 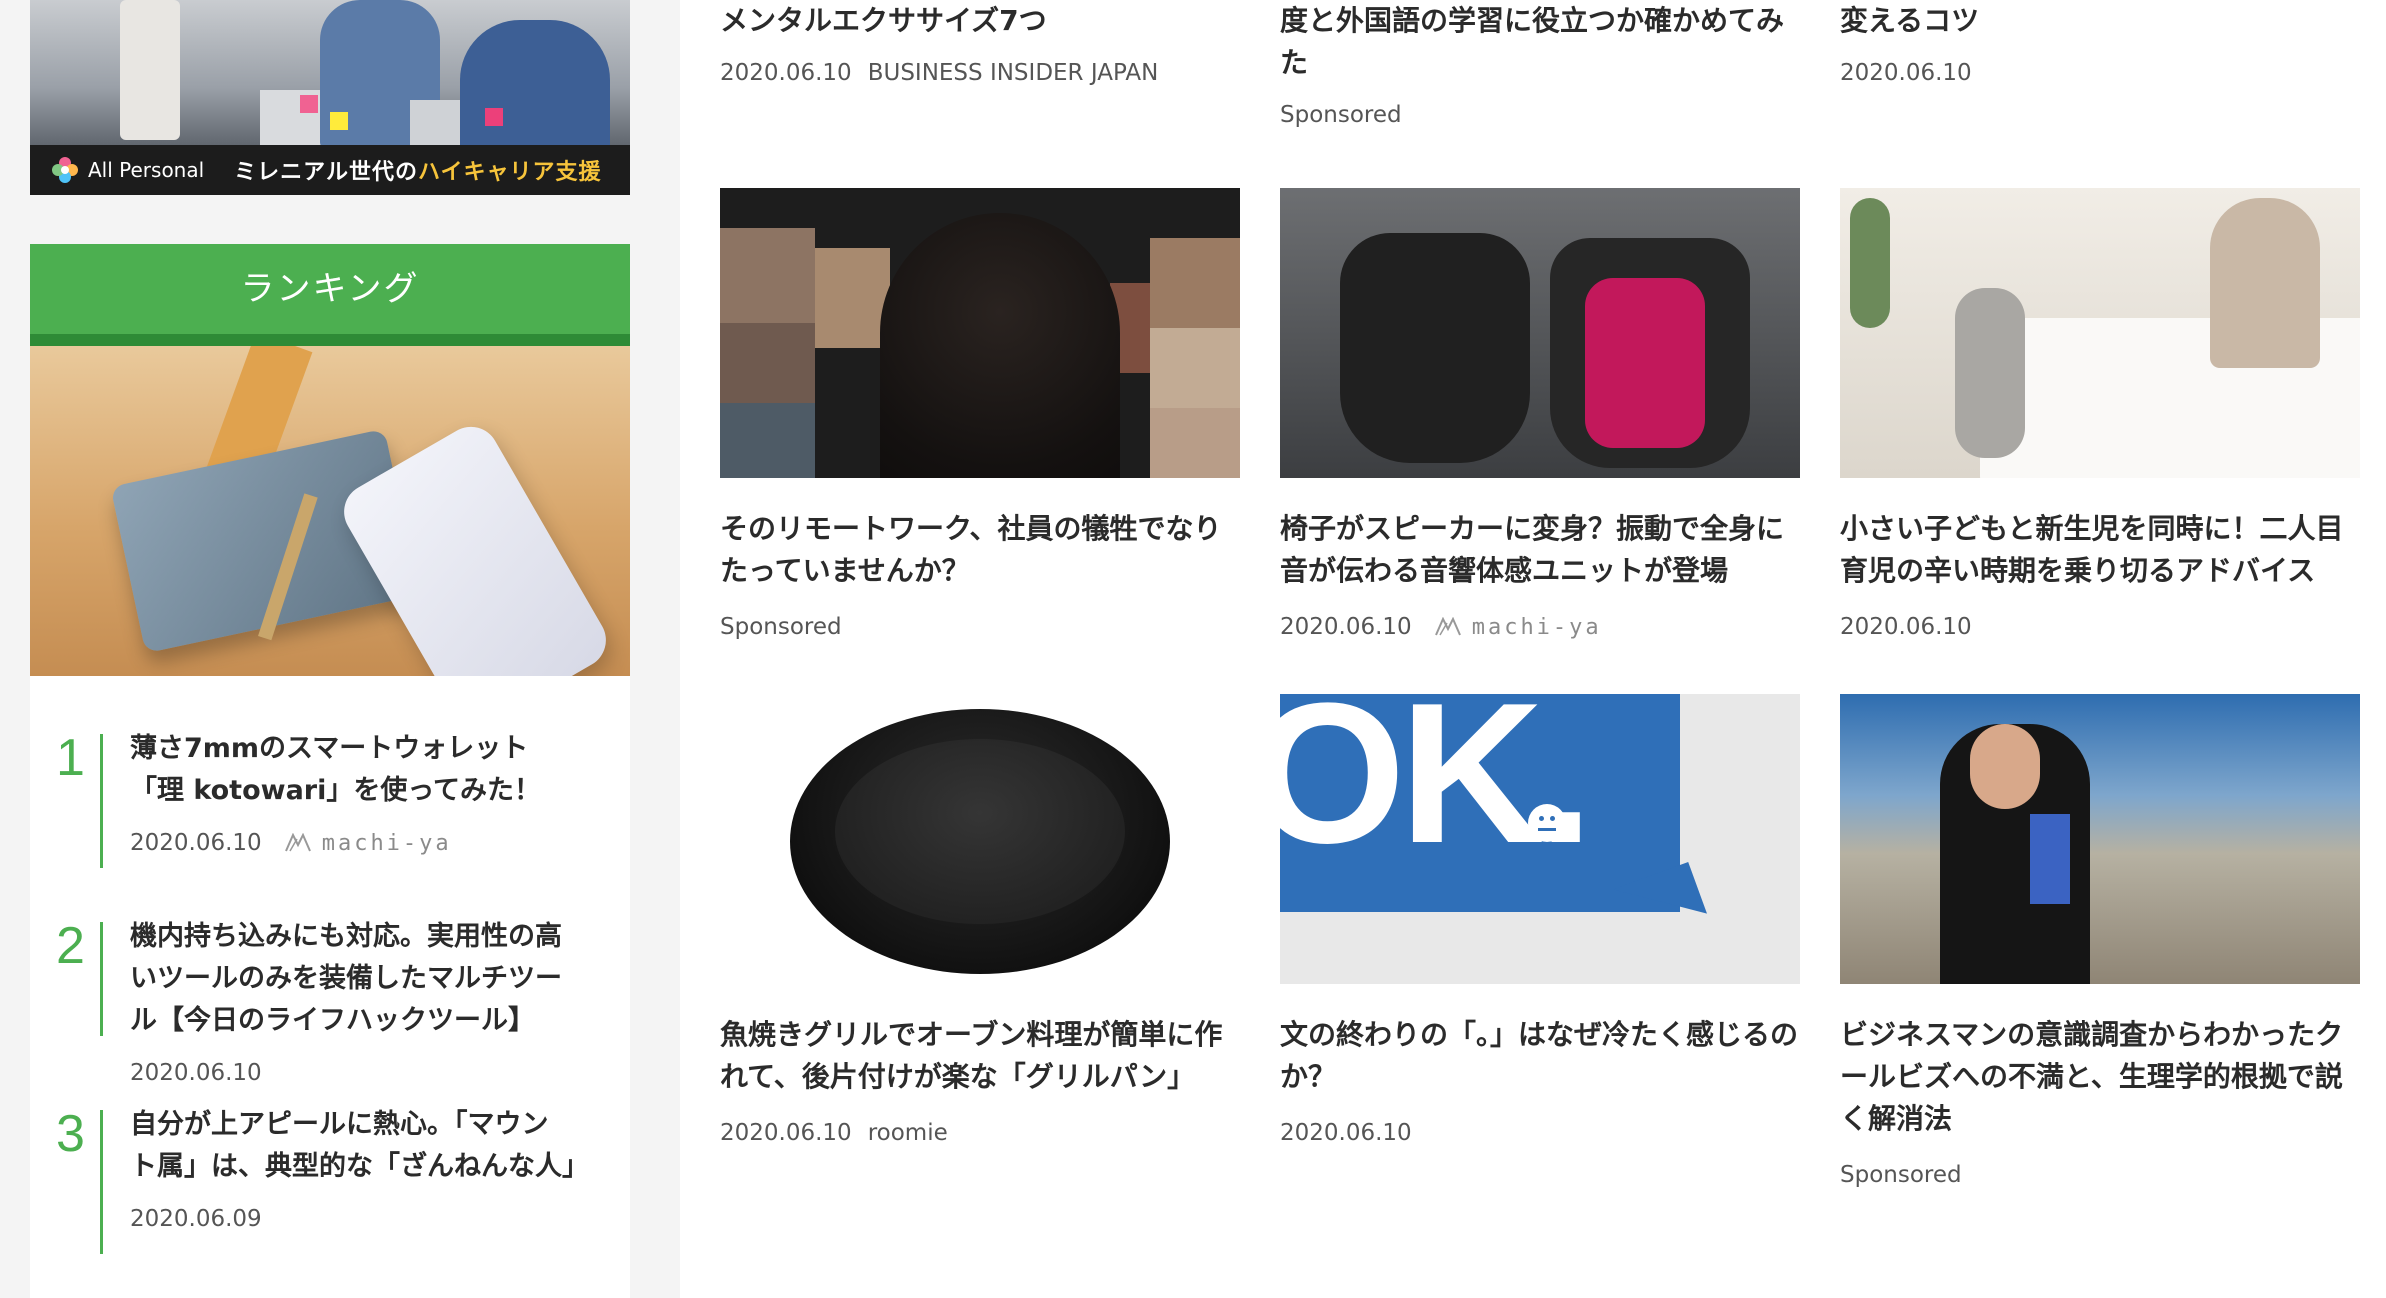 I want to click on banner-tagline: ミレニアル世代のハイキャリア支援, so click(x=417, y=170).